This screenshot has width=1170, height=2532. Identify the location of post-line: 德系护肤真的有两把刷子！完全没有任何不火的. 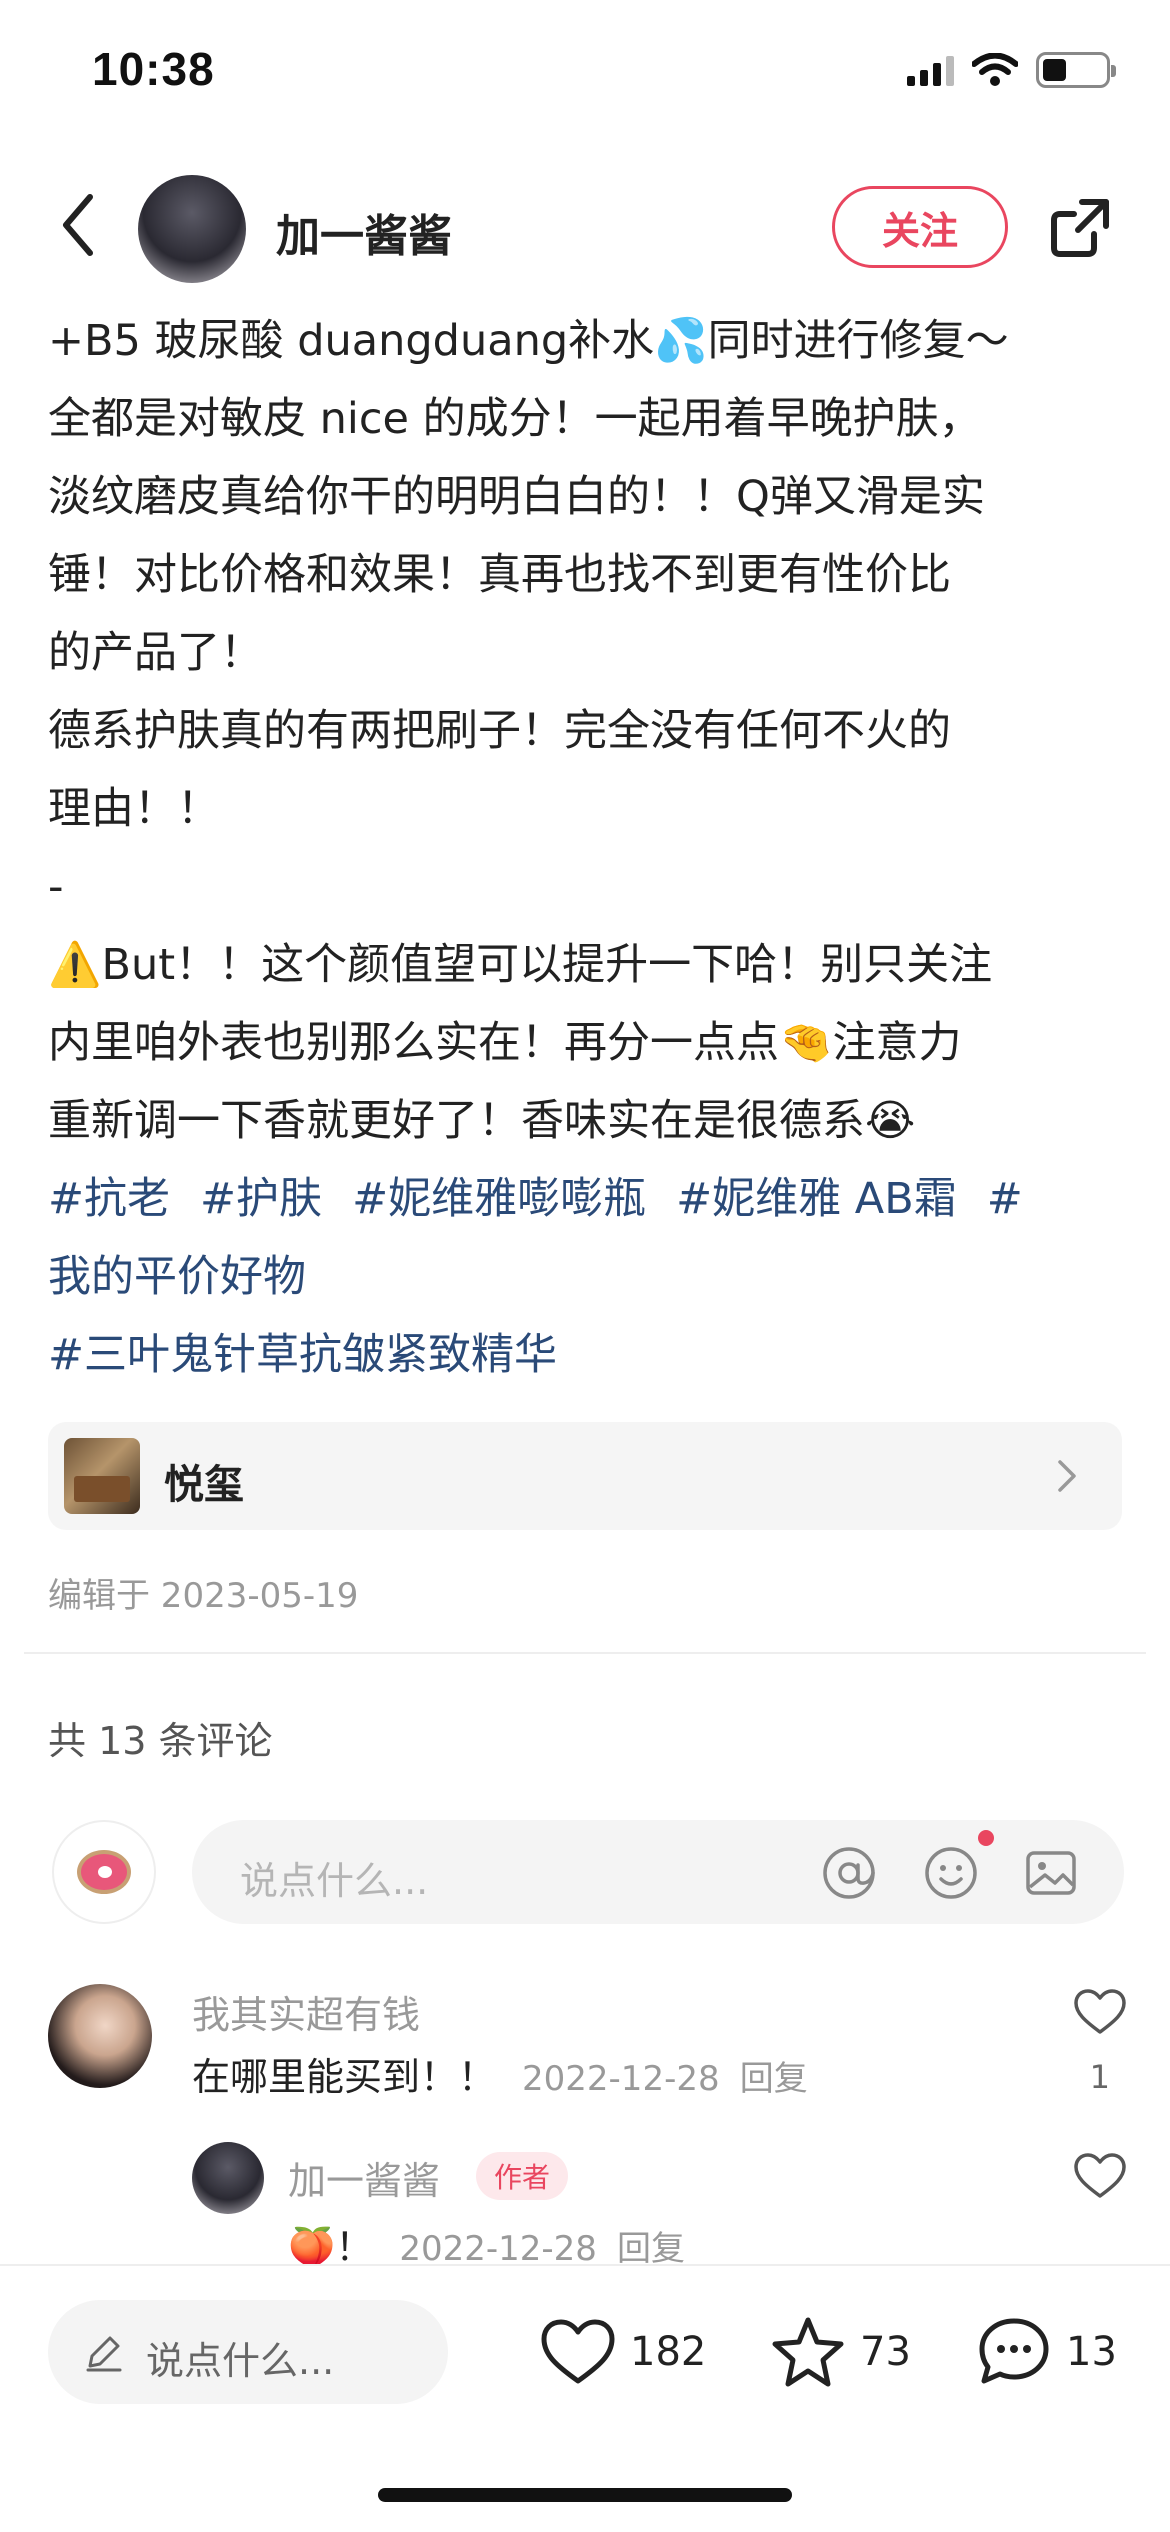
(499, 731).